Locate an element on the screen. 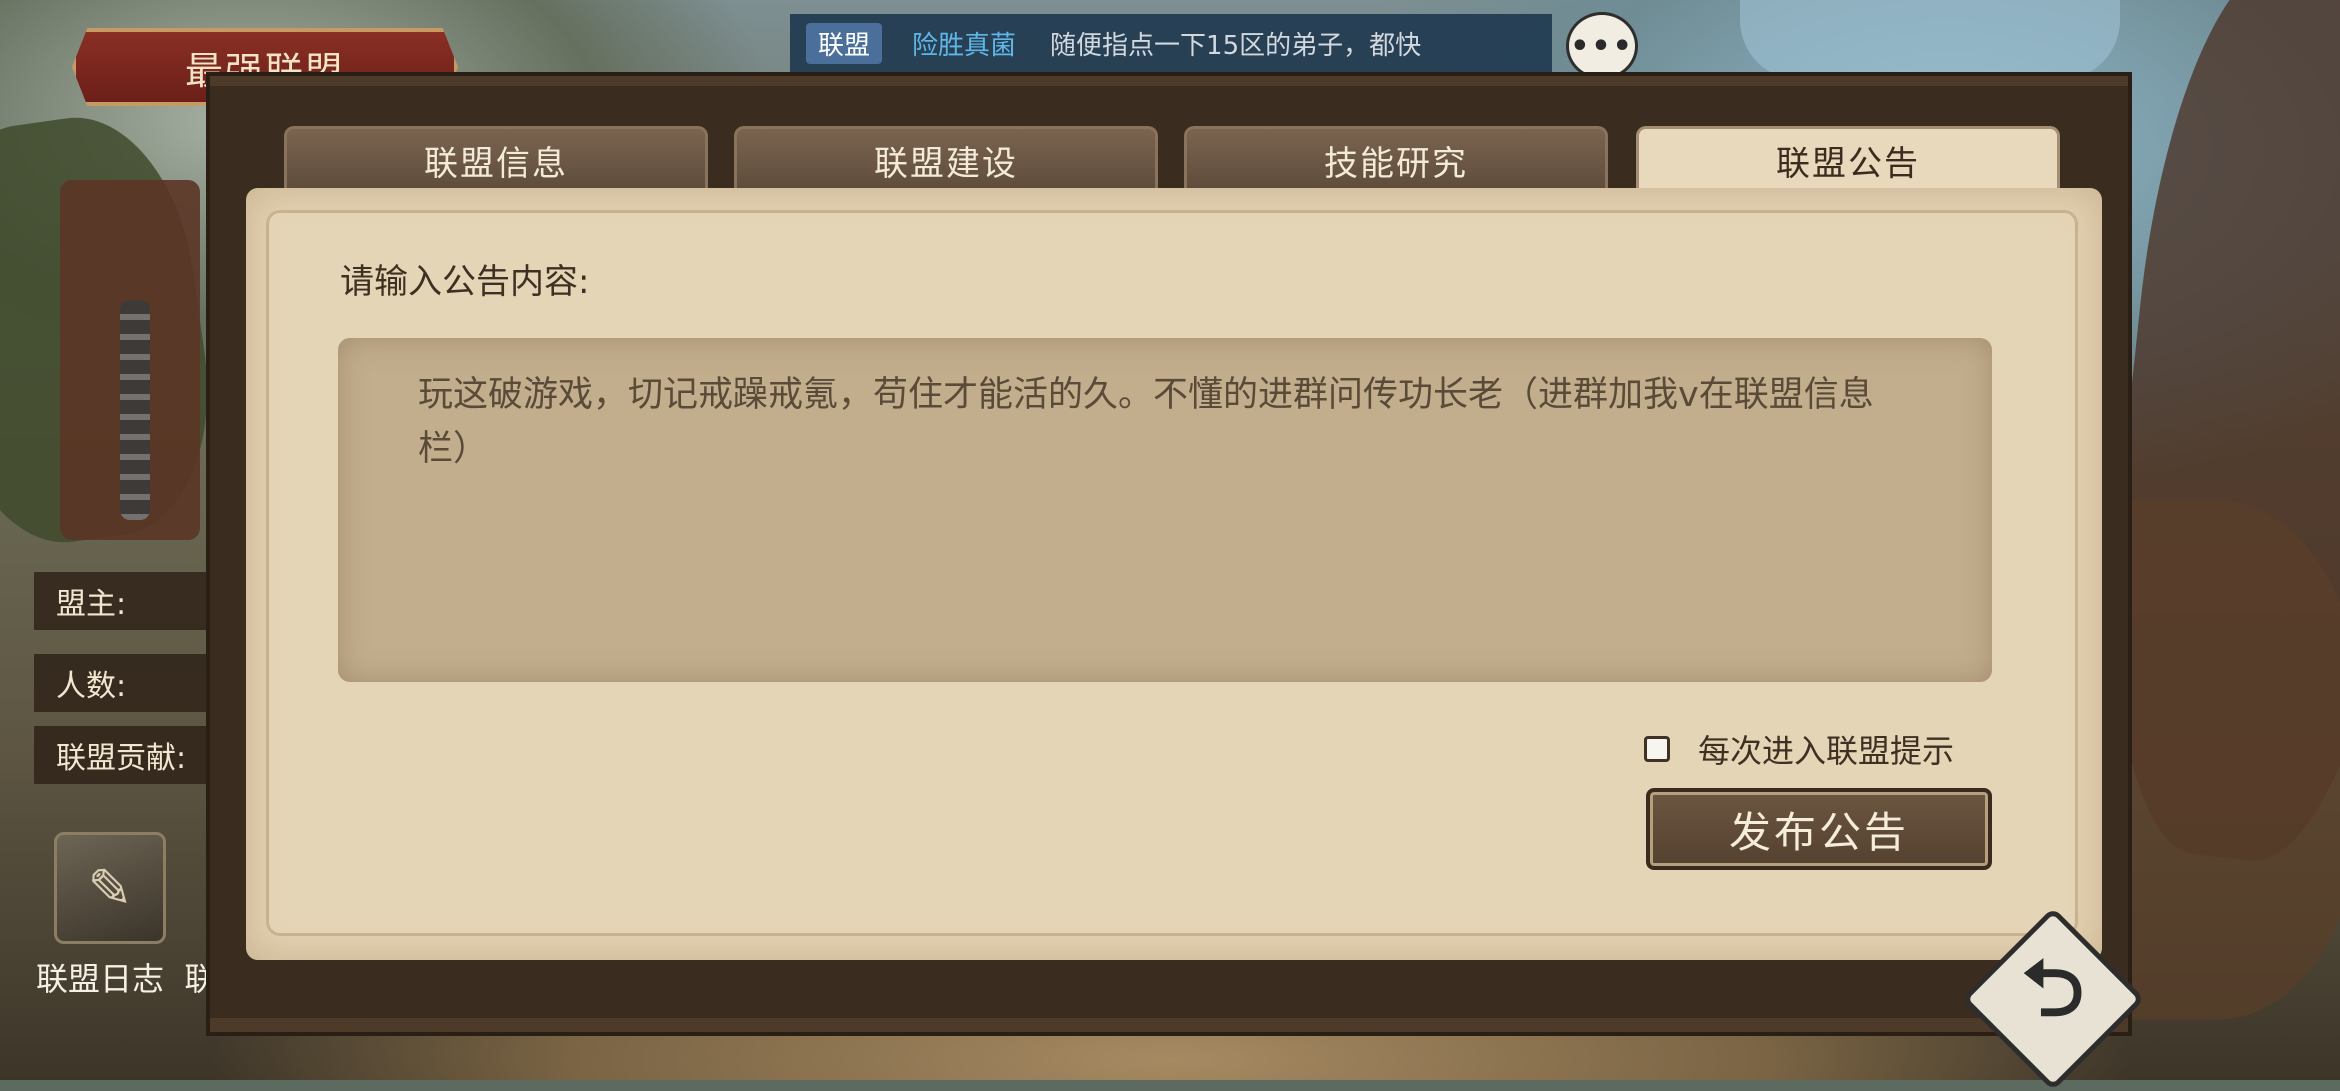 This screenshot has width=2340, height=1091. remind-toggle: 每次进入联盟提示 is located at coordinates (1799, 749).